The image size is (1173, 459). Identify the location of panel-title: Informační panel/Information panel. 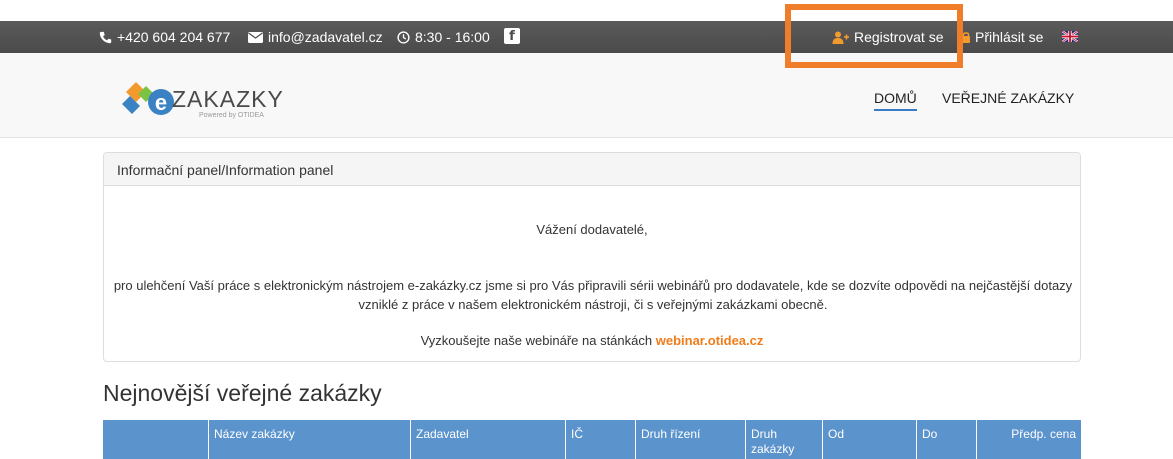
(592, 169).